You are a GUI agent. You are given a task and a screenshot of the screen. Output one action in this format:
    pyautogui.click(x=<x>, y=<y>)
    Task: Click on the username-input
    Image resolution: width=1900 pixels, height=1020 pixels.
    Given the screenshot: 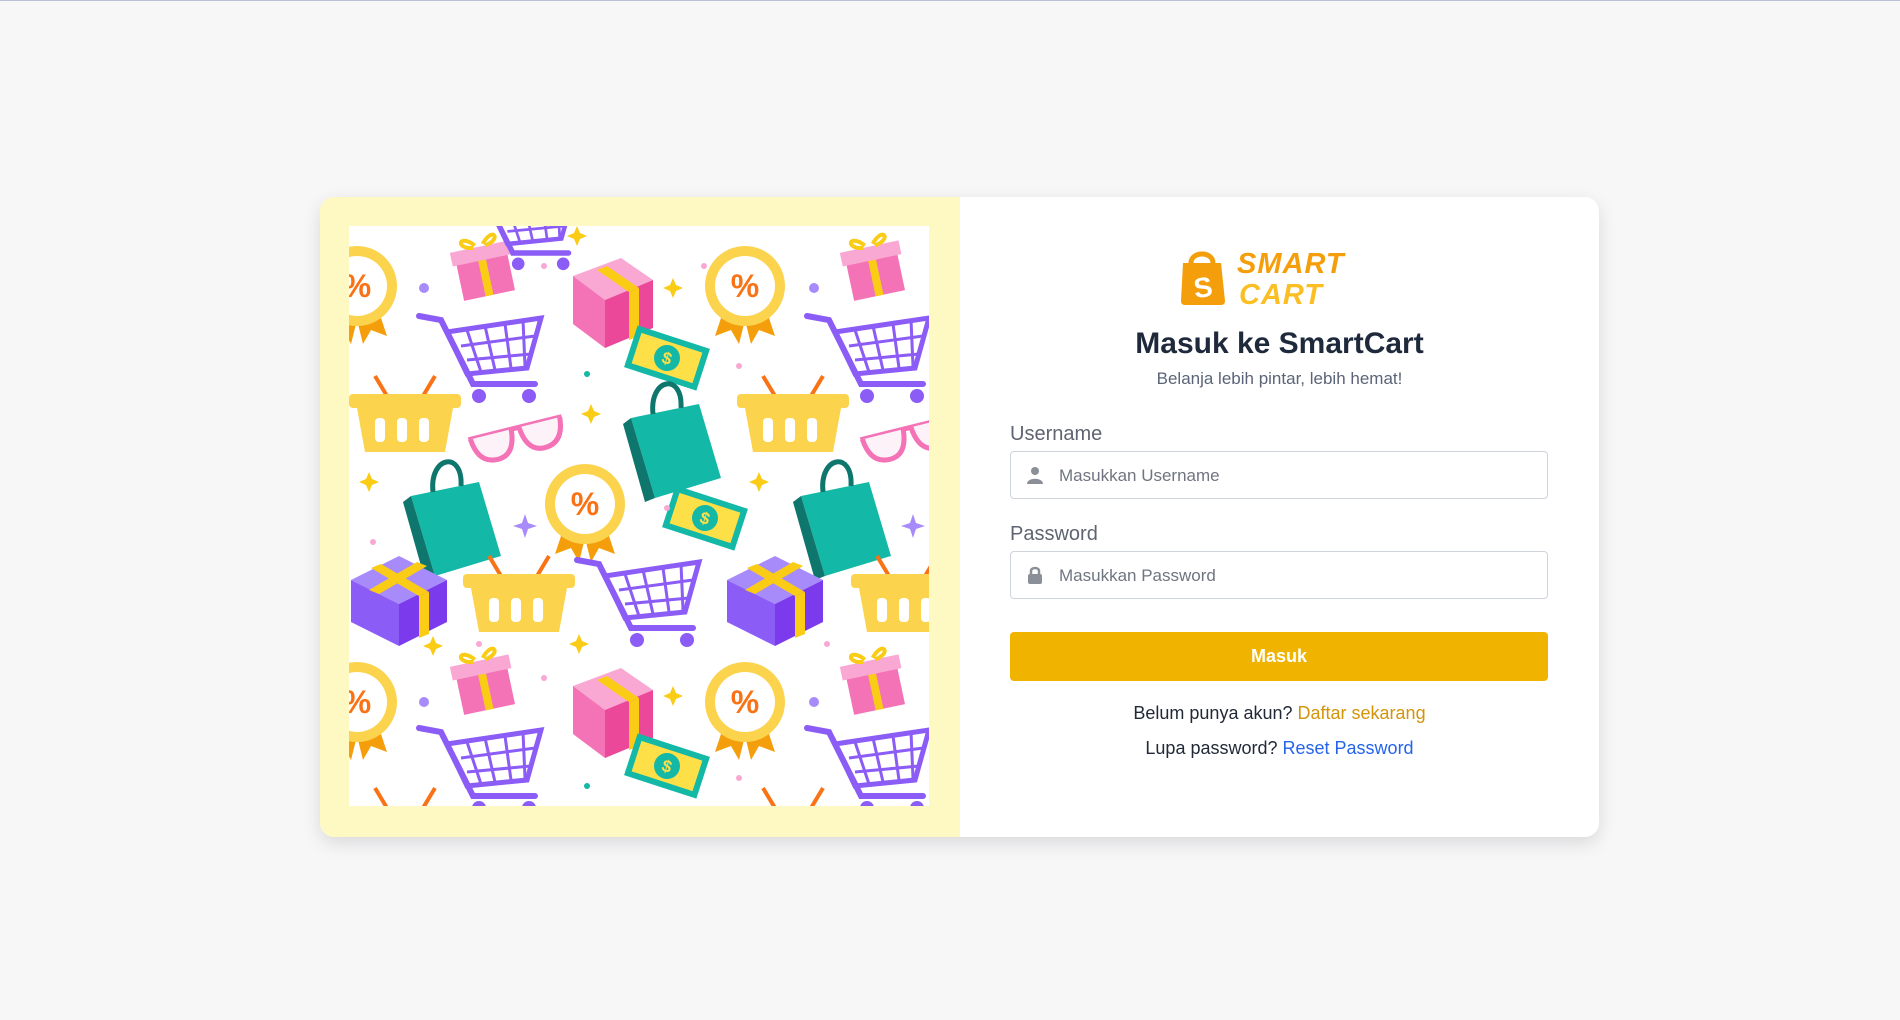 What is the action you would take?
    pyautogui.click(x=1299, y=476)
    